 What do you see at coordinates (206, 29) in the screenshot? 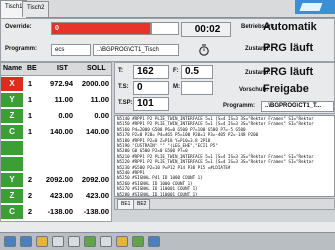
I see `cycle-time: 00:02` at bounding box center [206, 29].